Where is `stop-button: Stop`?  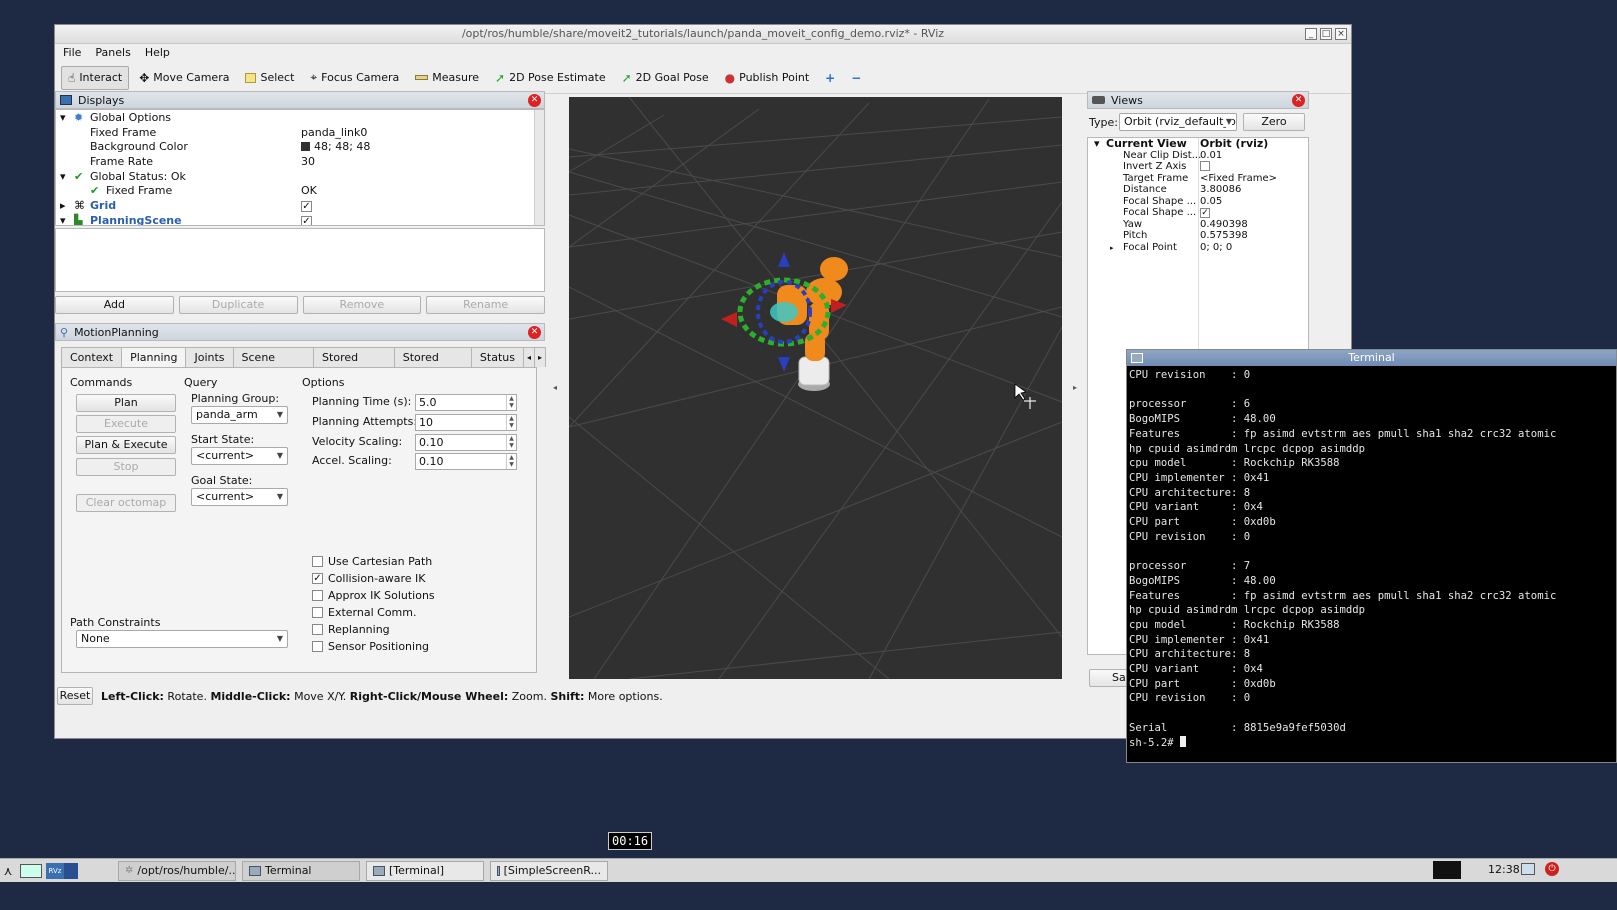
stop-button: Stop is located at coordinates (126, 467).